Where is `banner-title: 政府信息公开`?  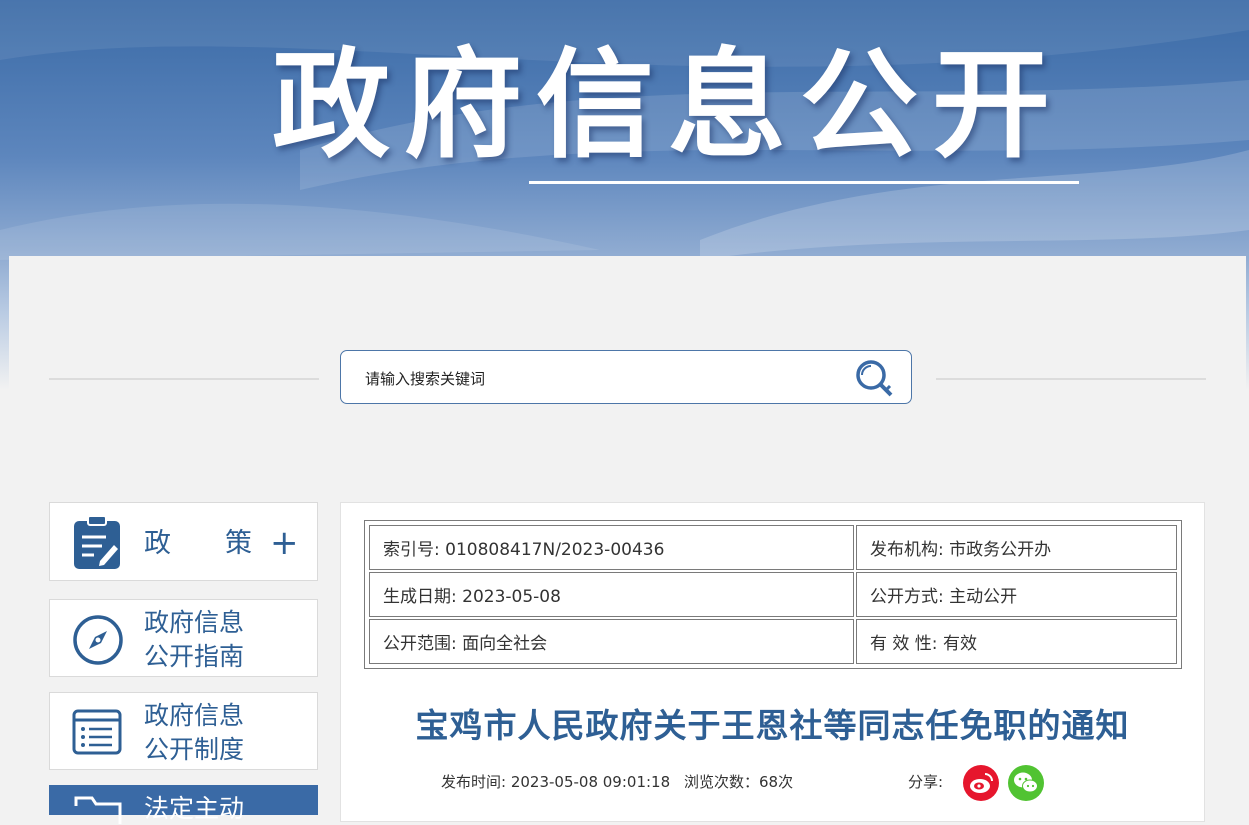
banner-title: 政府信息公开 is located at coordinates (668, 105).